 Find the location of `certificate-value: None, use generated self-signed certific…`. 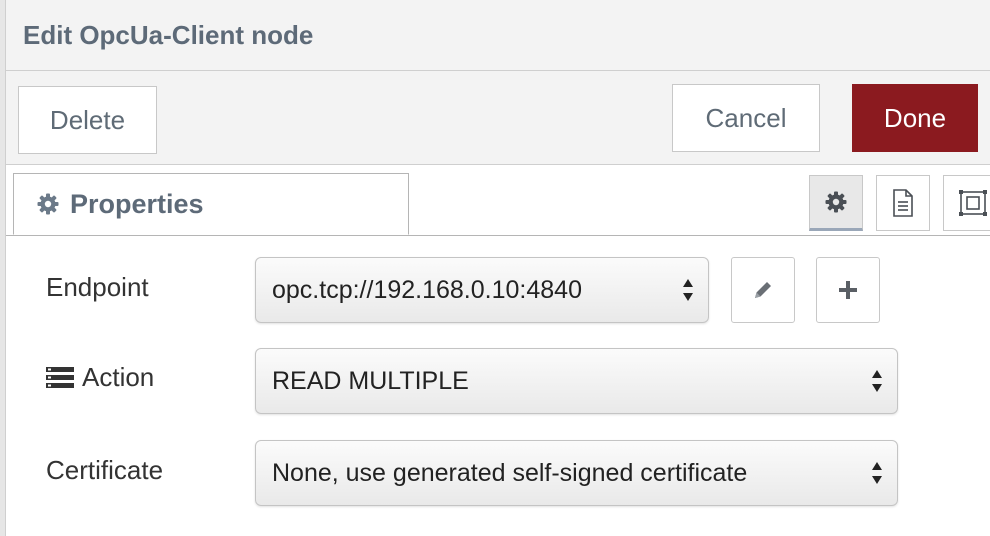

certificate-value: None, use generated self-signed certific… is located at coordinates (510, 472).